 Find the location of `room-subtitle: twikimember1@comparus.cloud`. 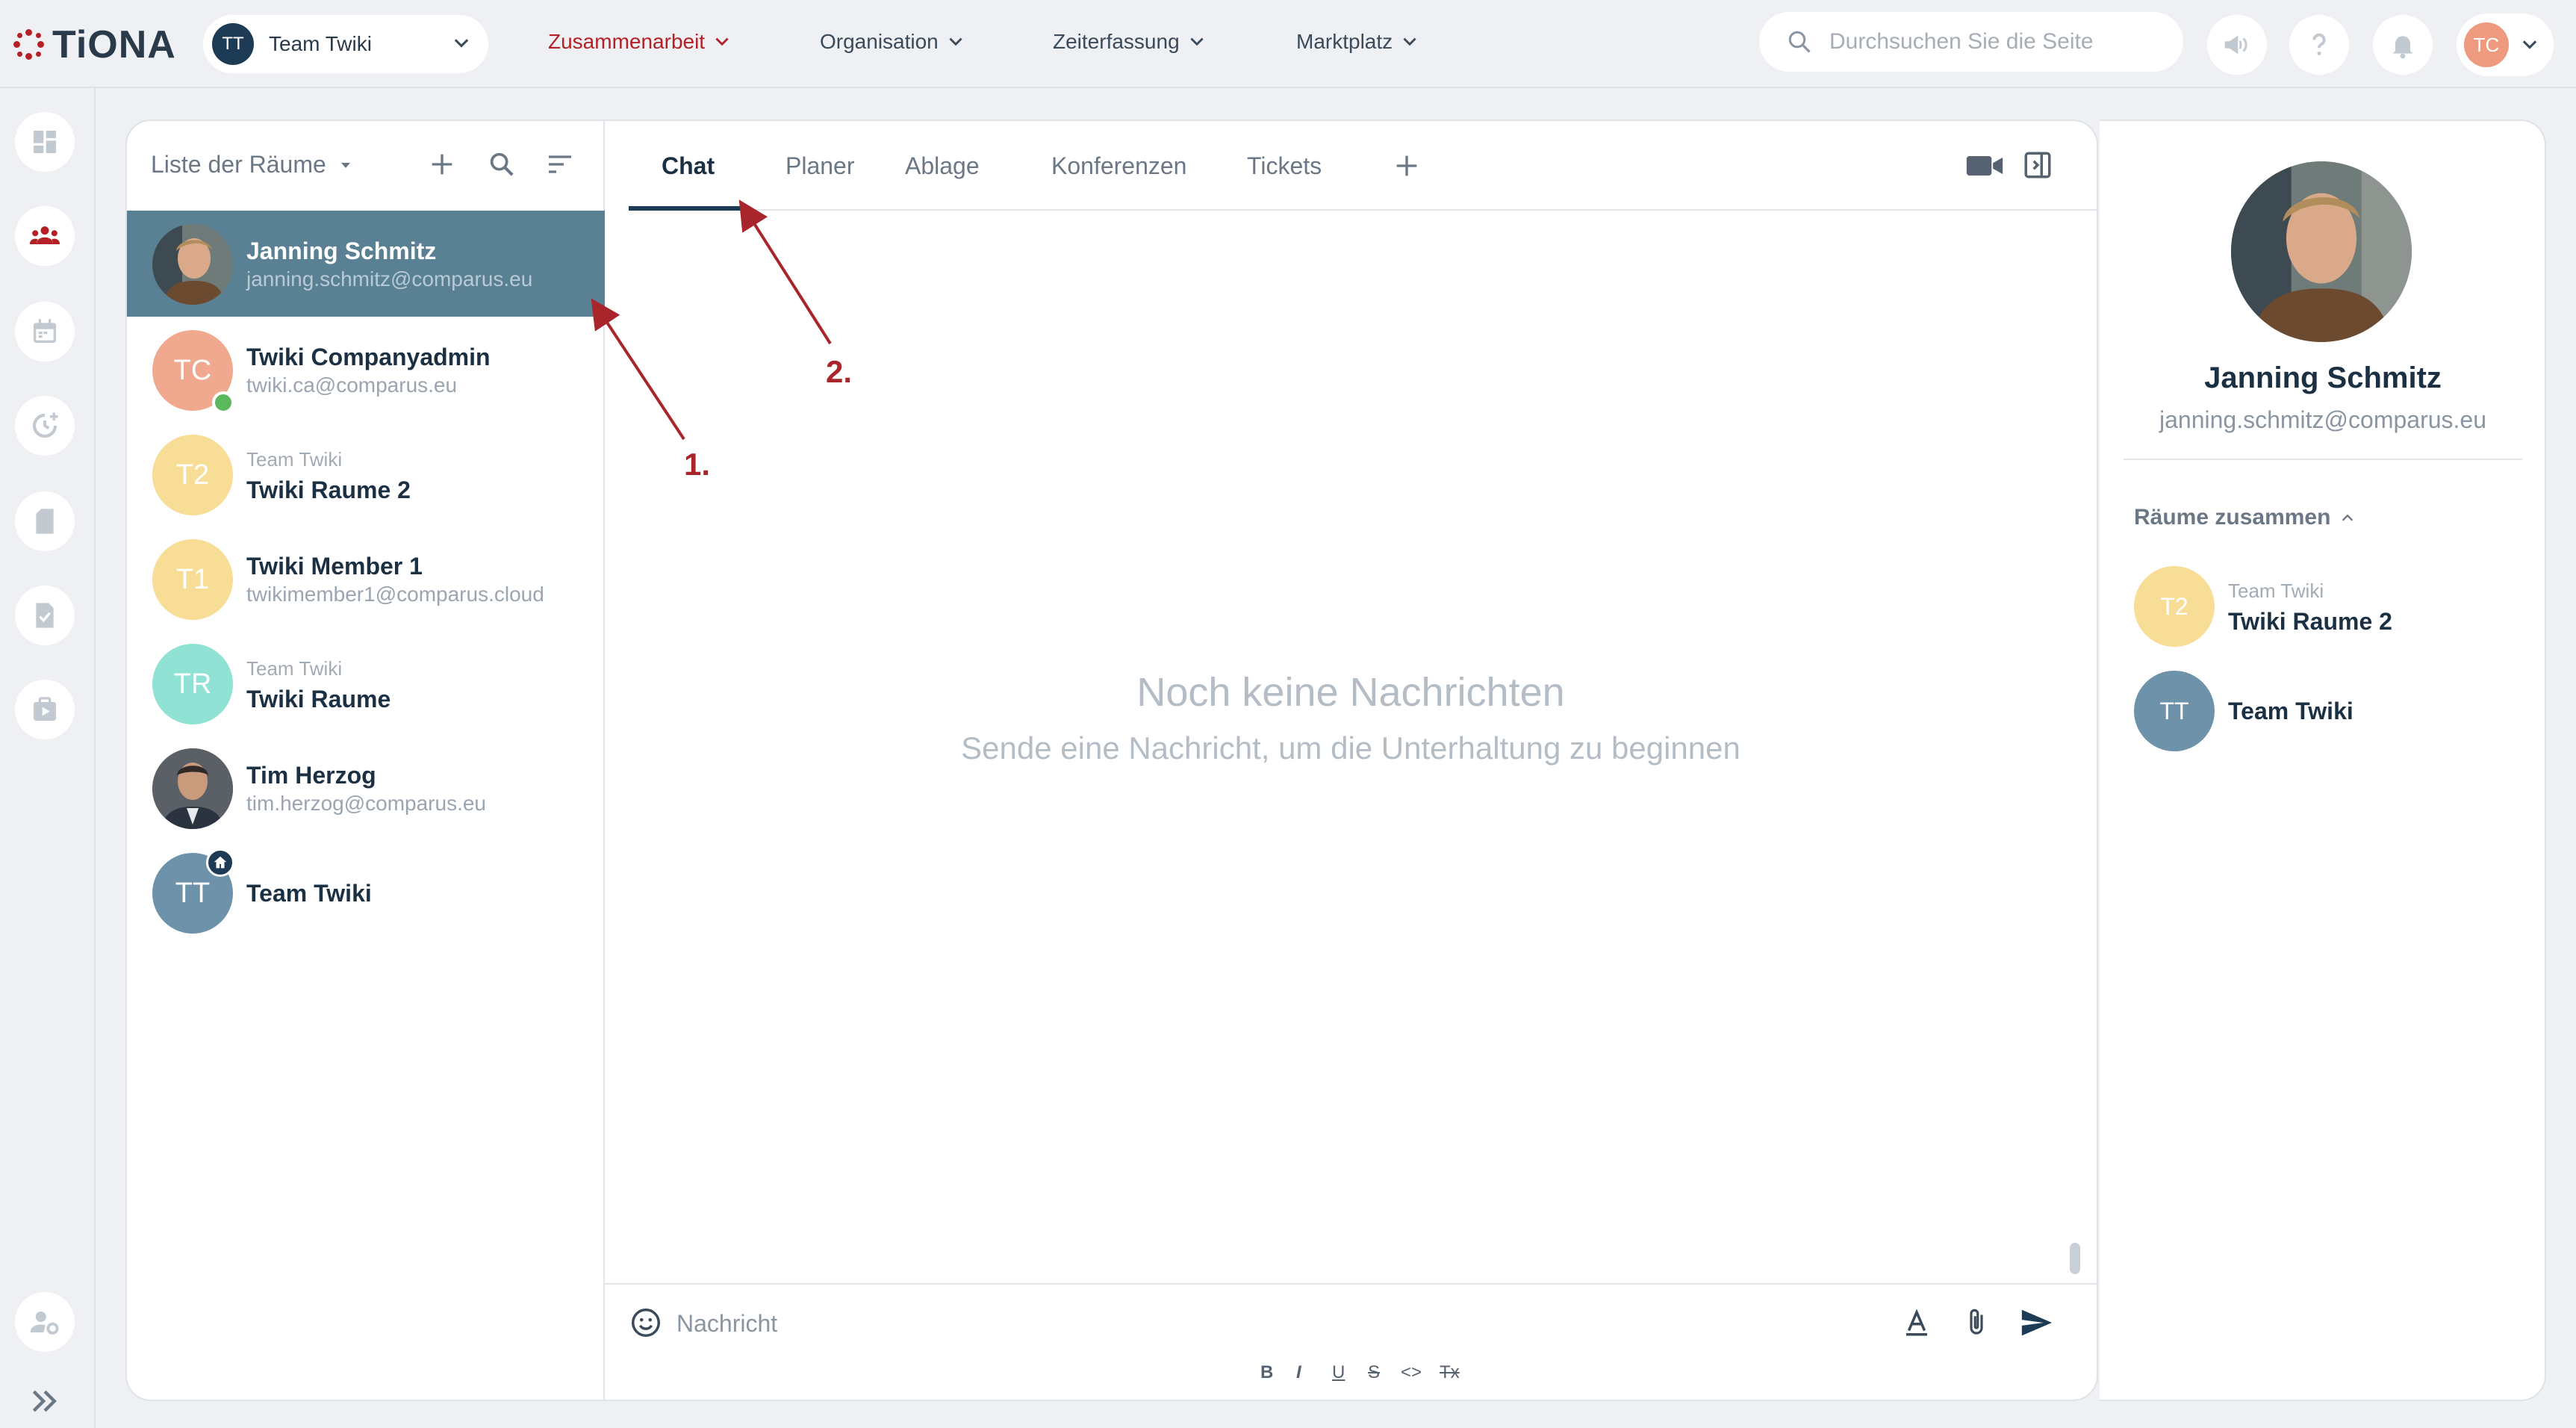

room-subtitle: twikimember1@comparus.cloud is located at coordinates (395, 594).